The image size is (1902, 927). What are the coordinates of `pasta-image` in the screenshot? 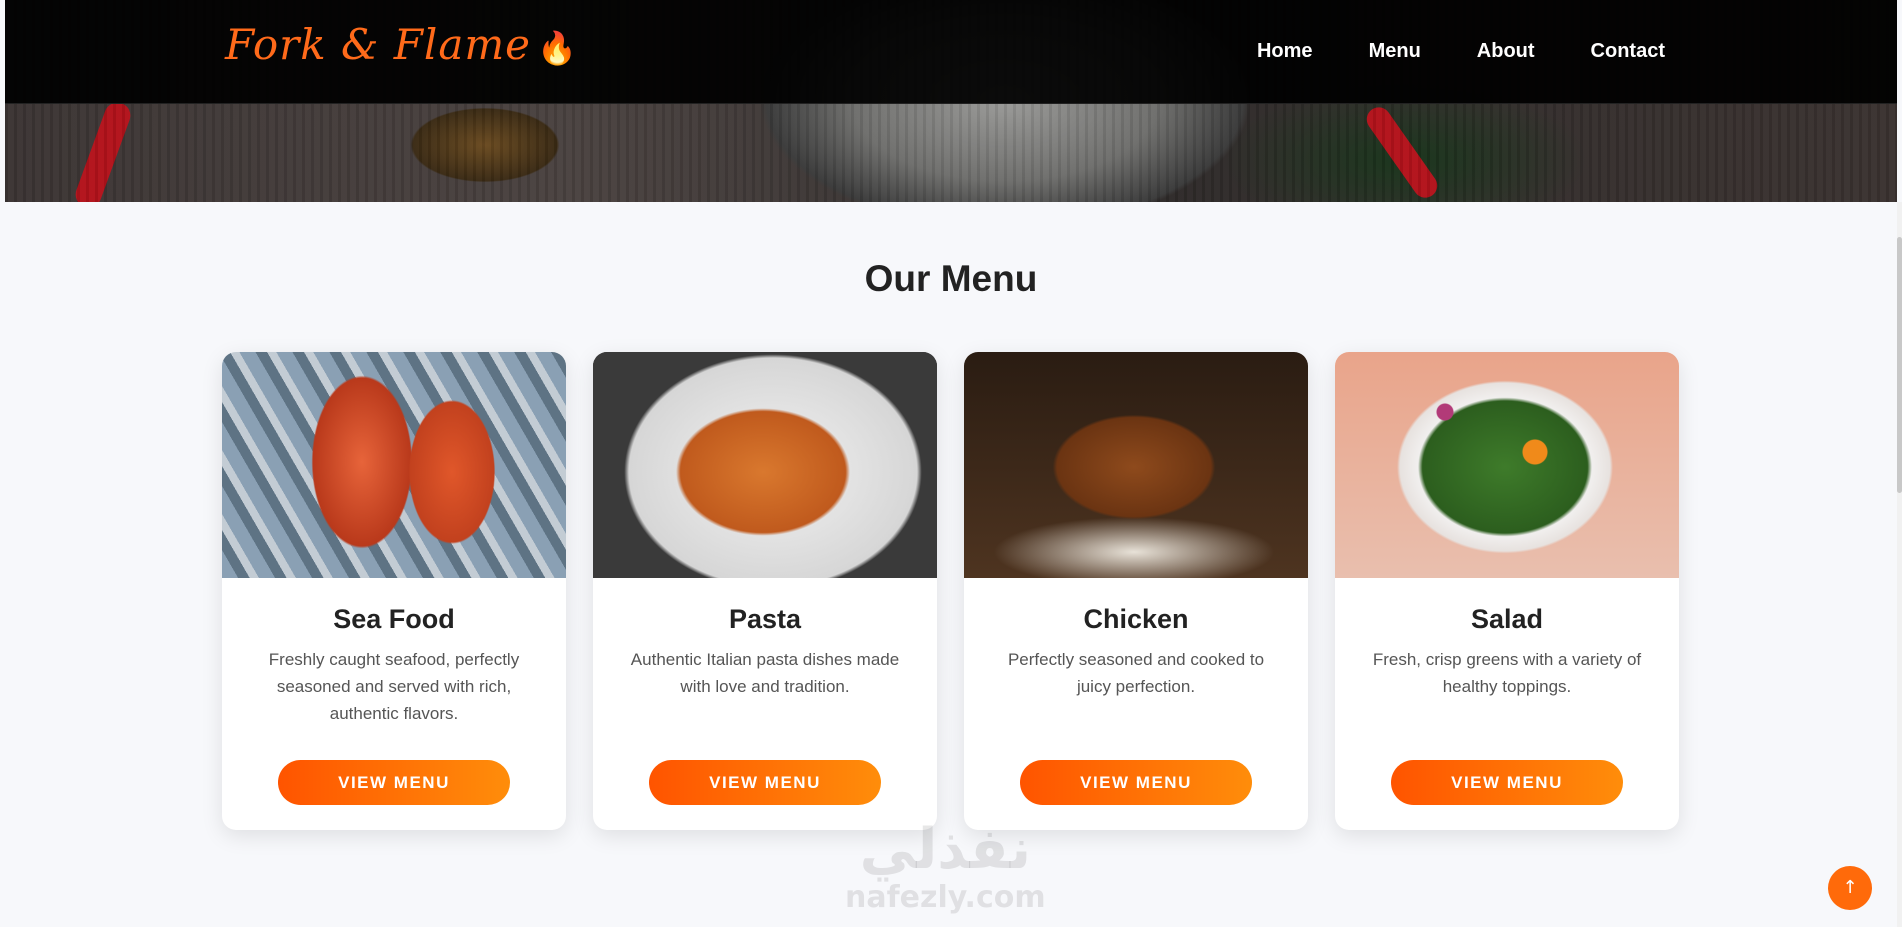 It's located at (765, 465).